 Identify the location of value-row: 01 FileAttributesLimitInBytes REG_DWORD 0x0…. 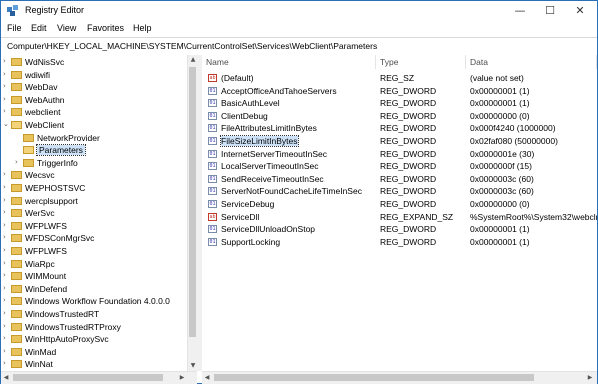
(399, 128).